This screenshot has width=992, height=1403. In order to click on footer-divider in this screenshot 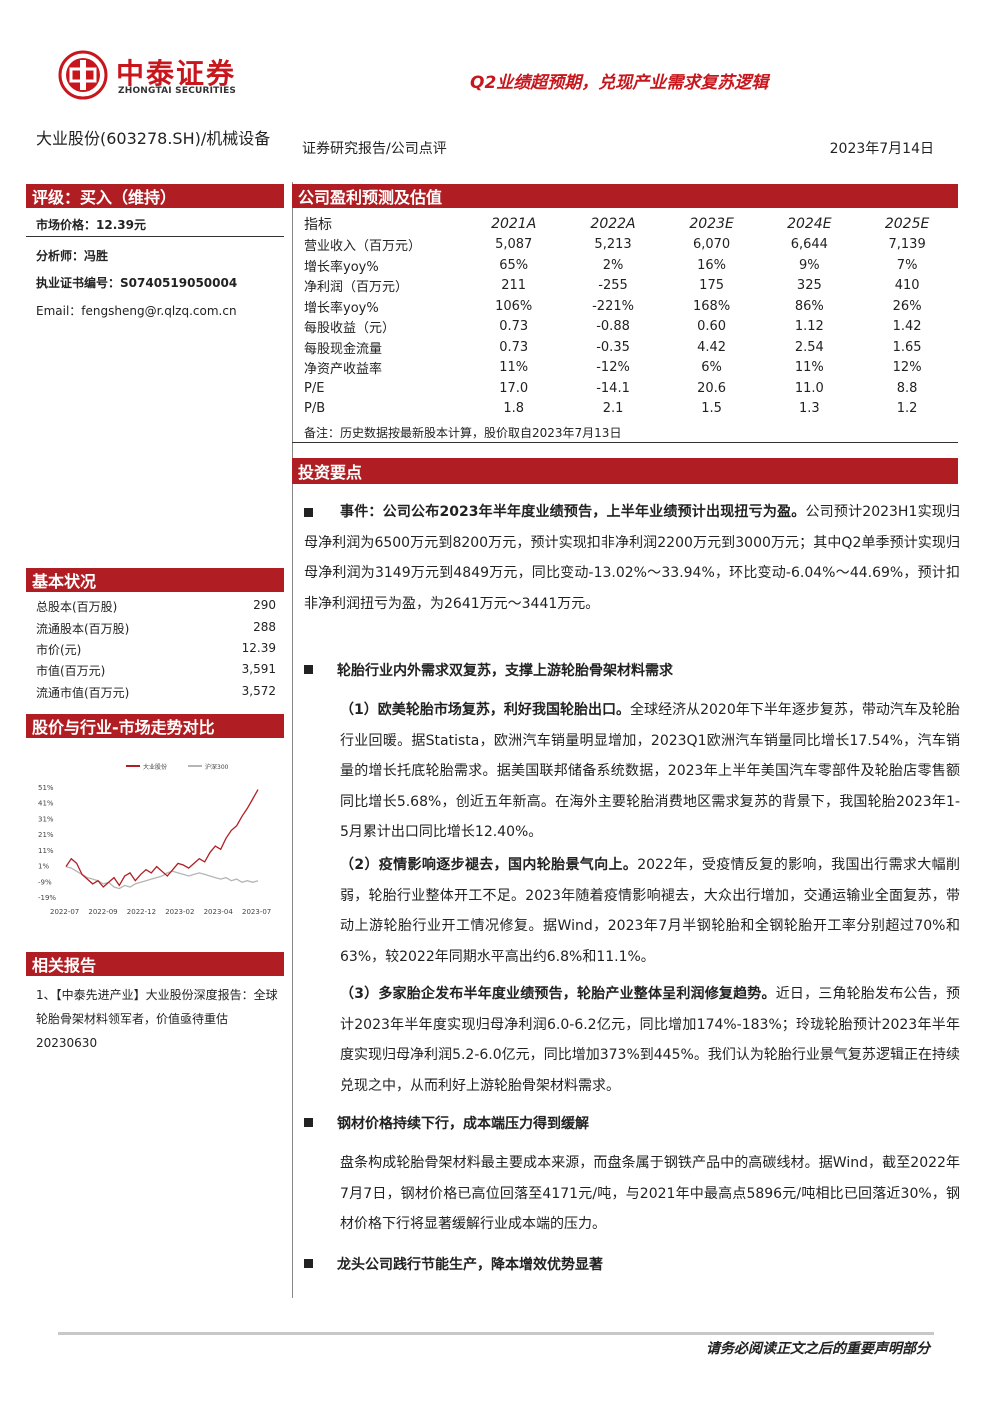, I will do `click(496, 1333)`.